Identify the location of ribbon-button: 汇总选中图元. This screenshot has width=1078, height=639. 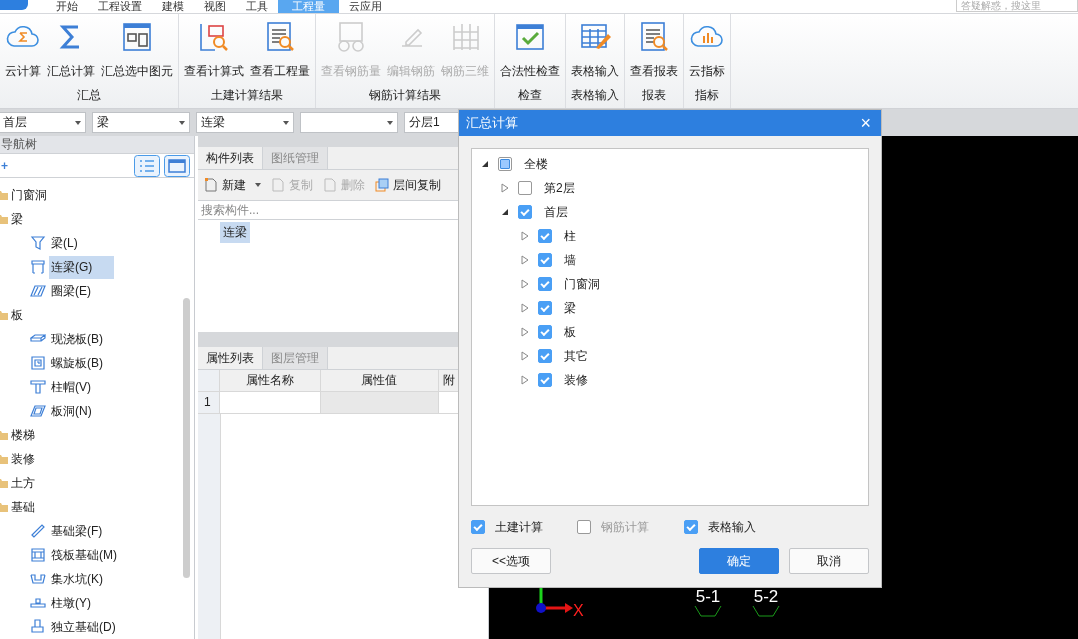
(137, 50).